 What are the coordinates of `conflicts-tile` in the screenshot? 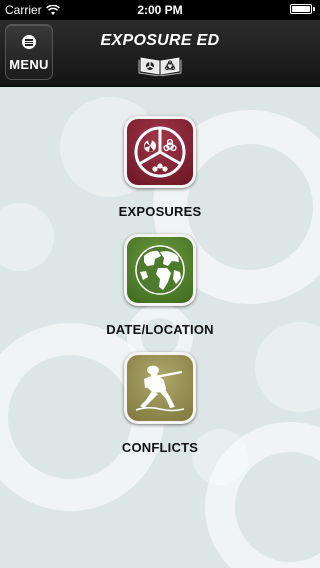 It's located at (160, 388).